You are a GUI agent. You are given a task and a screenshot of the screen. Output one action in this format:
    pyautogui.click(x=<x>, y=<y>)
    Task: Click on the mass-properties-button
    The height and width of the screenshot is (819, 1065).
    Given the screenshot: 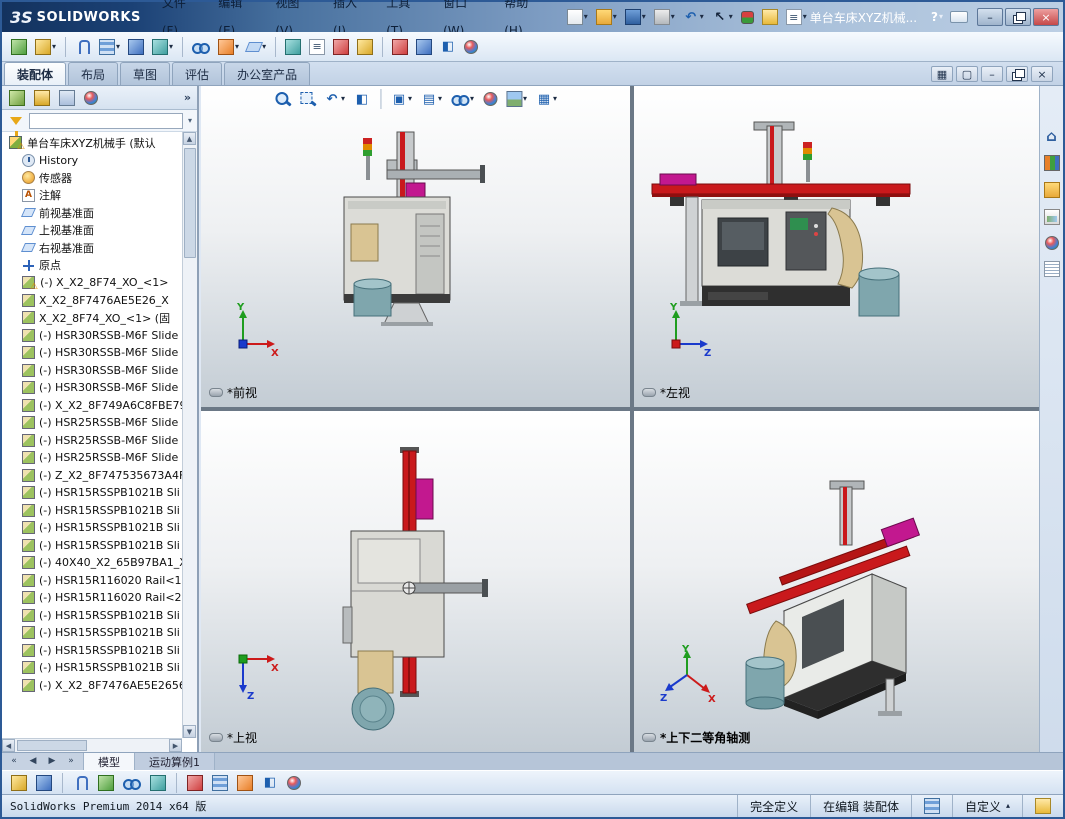 What is the action you would take?
    pyautogui.click(x=245, y=783)
    